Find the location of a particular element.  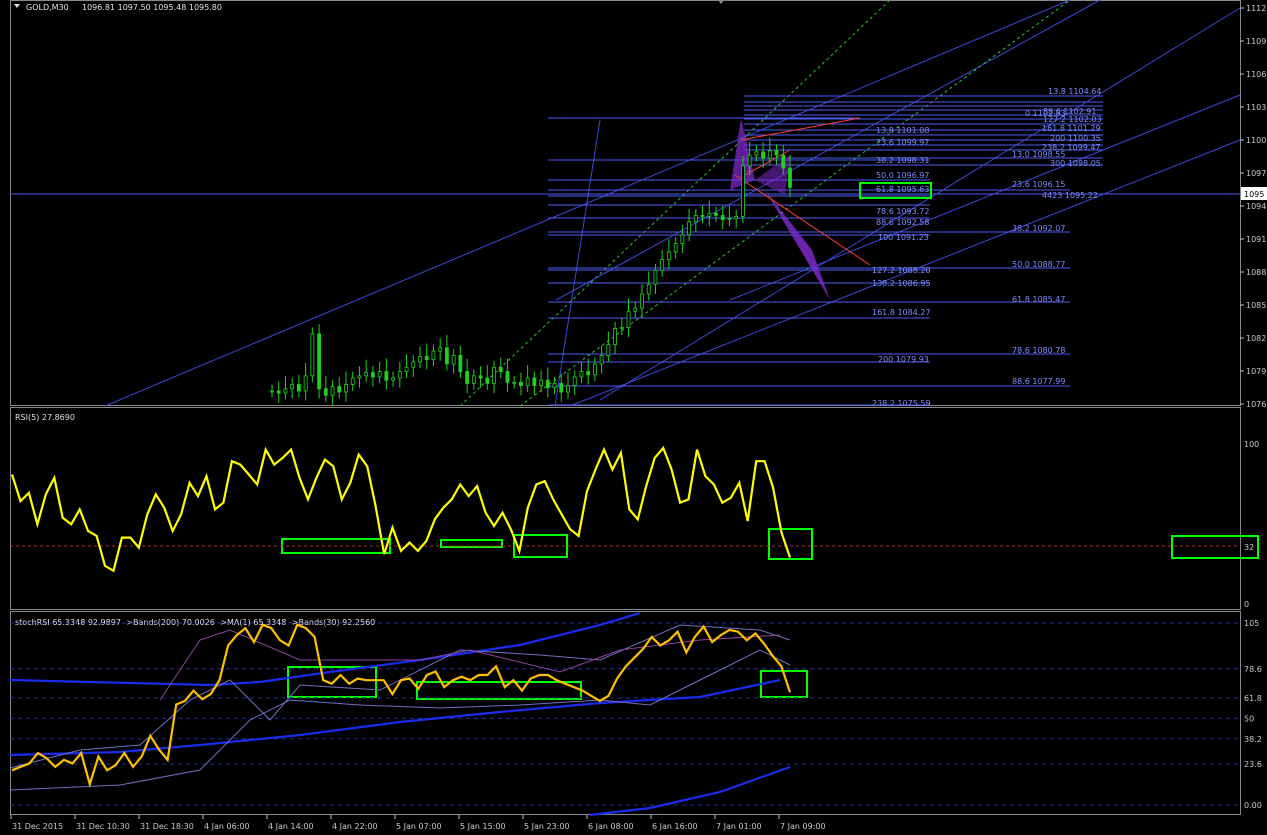

fib-label: 138.2 1086.95 is located at coordinates (901, 283).